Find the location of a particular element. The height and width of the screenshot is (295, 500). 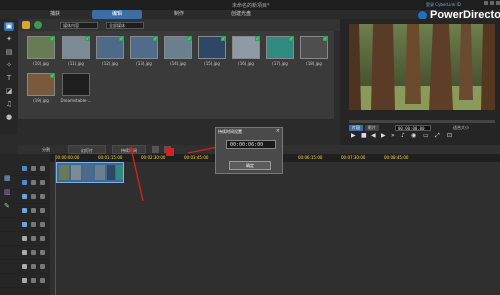

tab-edit: 编辑 is located at coordinates (117, 14).